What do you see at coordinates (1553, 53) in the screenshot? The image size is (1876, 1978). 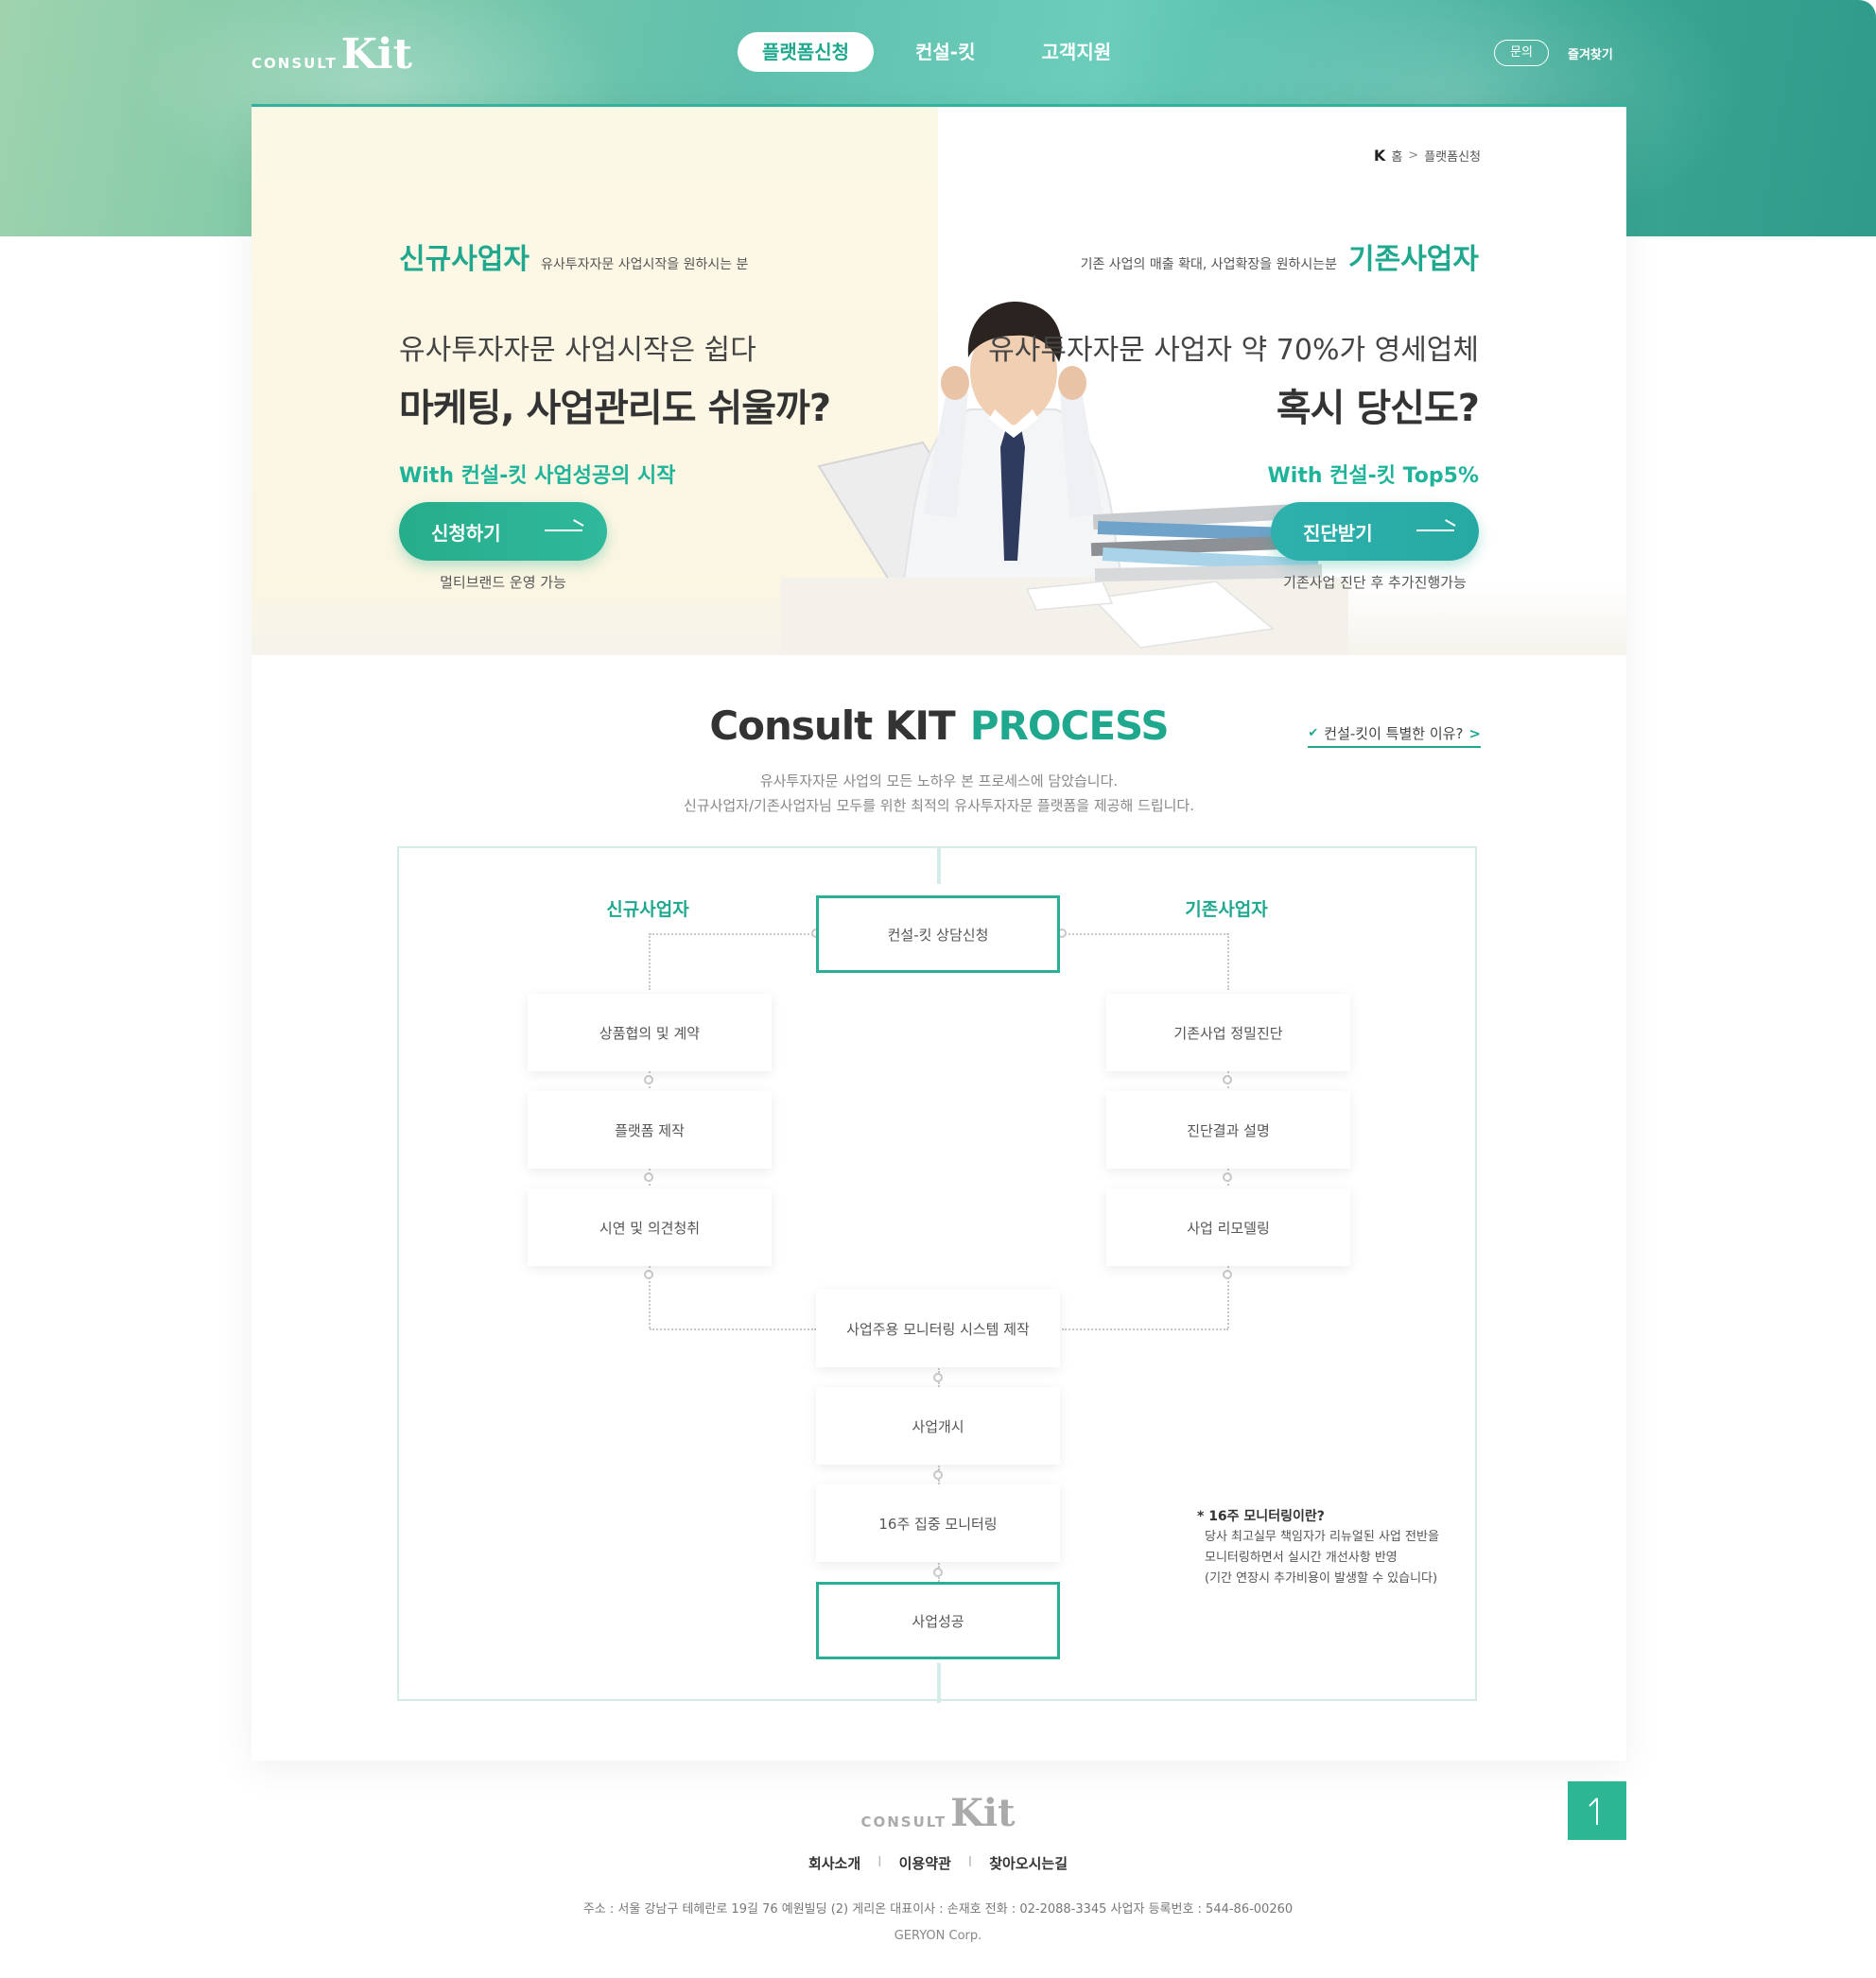 I see `utility-menu: 문의 즐겨찾기` at bounding box center [1553, 53].